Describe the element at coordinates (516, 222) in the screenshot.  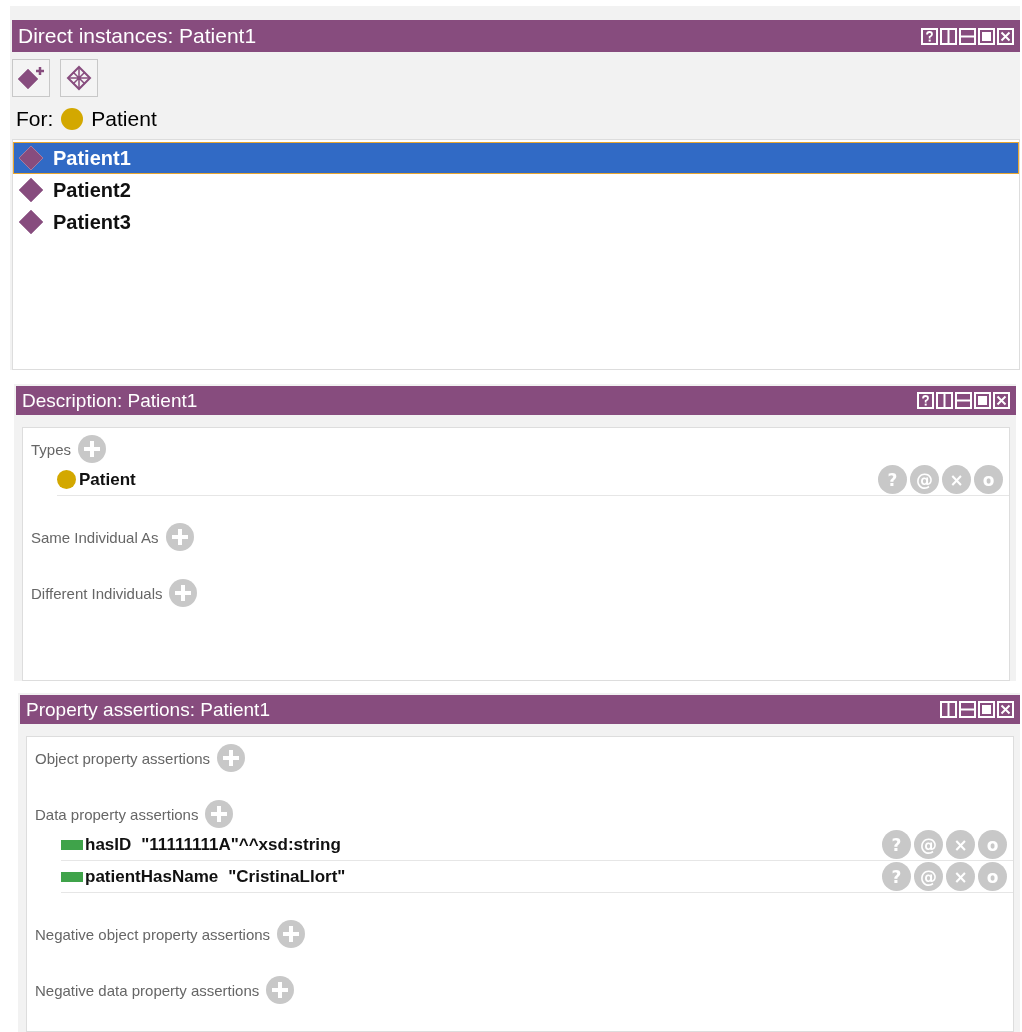
I see `instance-item: Patient3` at that location.